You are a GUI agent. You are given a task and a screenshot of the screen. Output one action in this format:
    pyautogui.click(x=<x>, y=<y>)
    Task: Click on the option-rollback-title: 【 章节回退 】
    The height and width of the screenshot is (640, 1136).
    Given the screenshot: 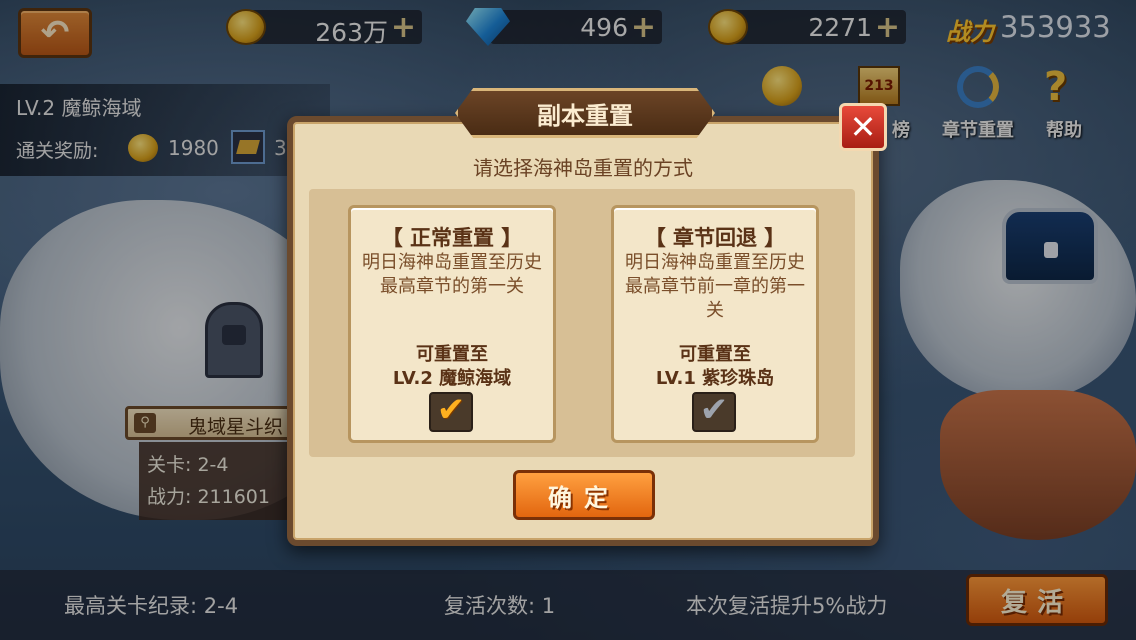 What is the action you would take?
    pyautogui.click(x=715, y=238)
    